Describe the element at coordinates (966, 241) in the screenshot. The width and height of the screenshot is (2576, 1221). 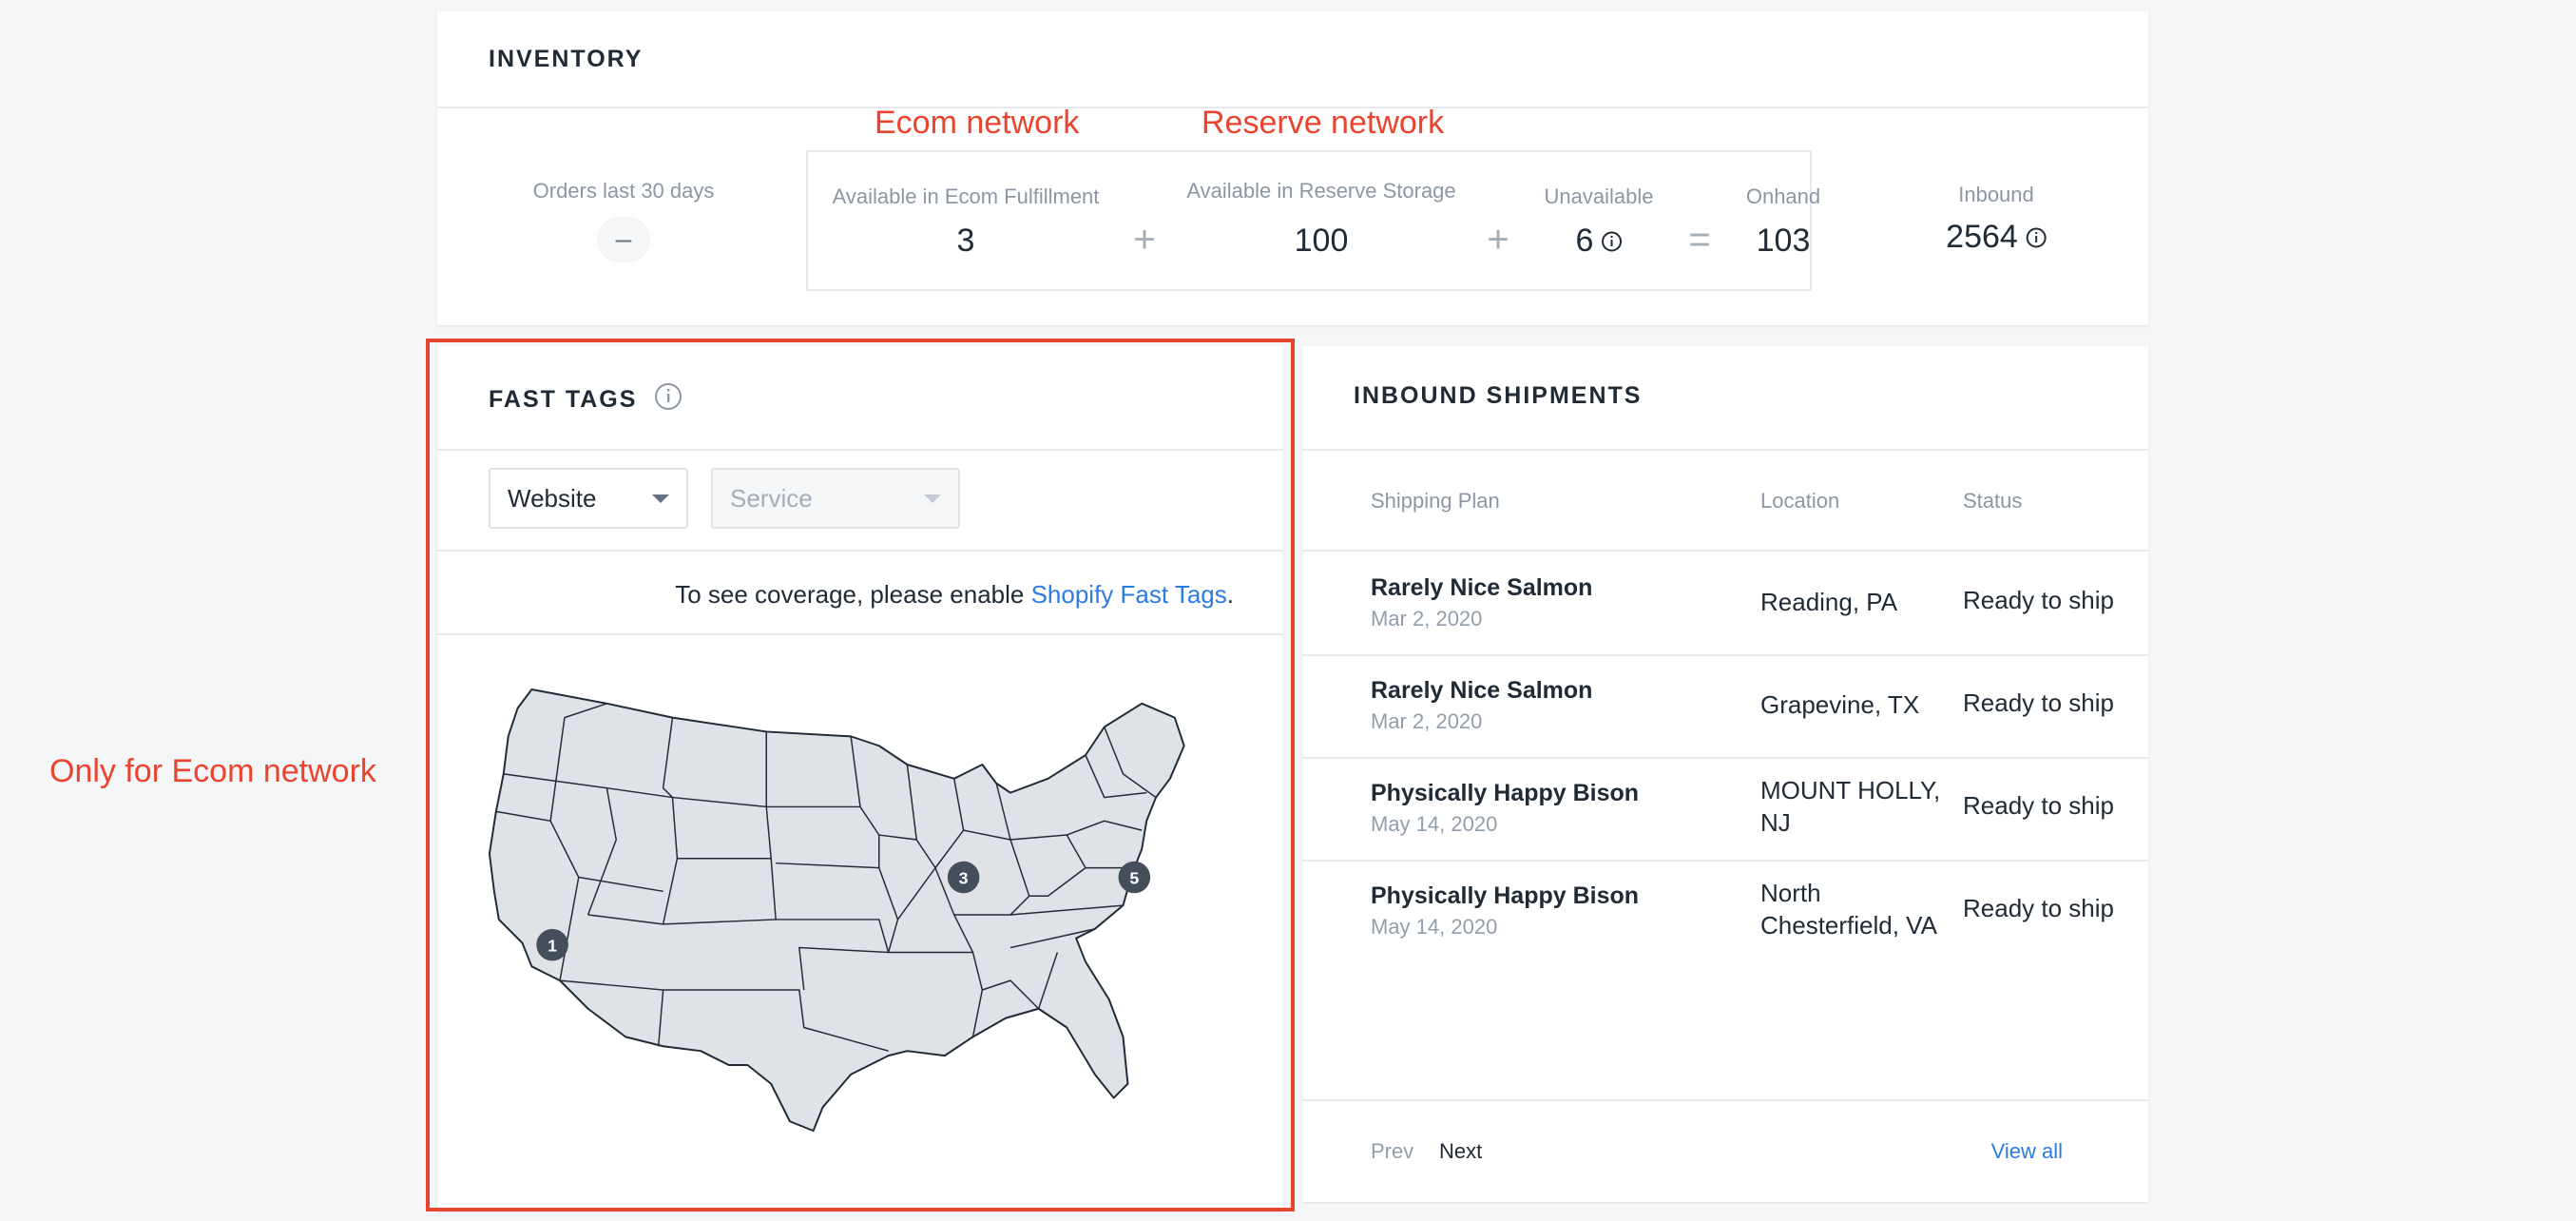
I see `available-ecom-value: 3` at that location.